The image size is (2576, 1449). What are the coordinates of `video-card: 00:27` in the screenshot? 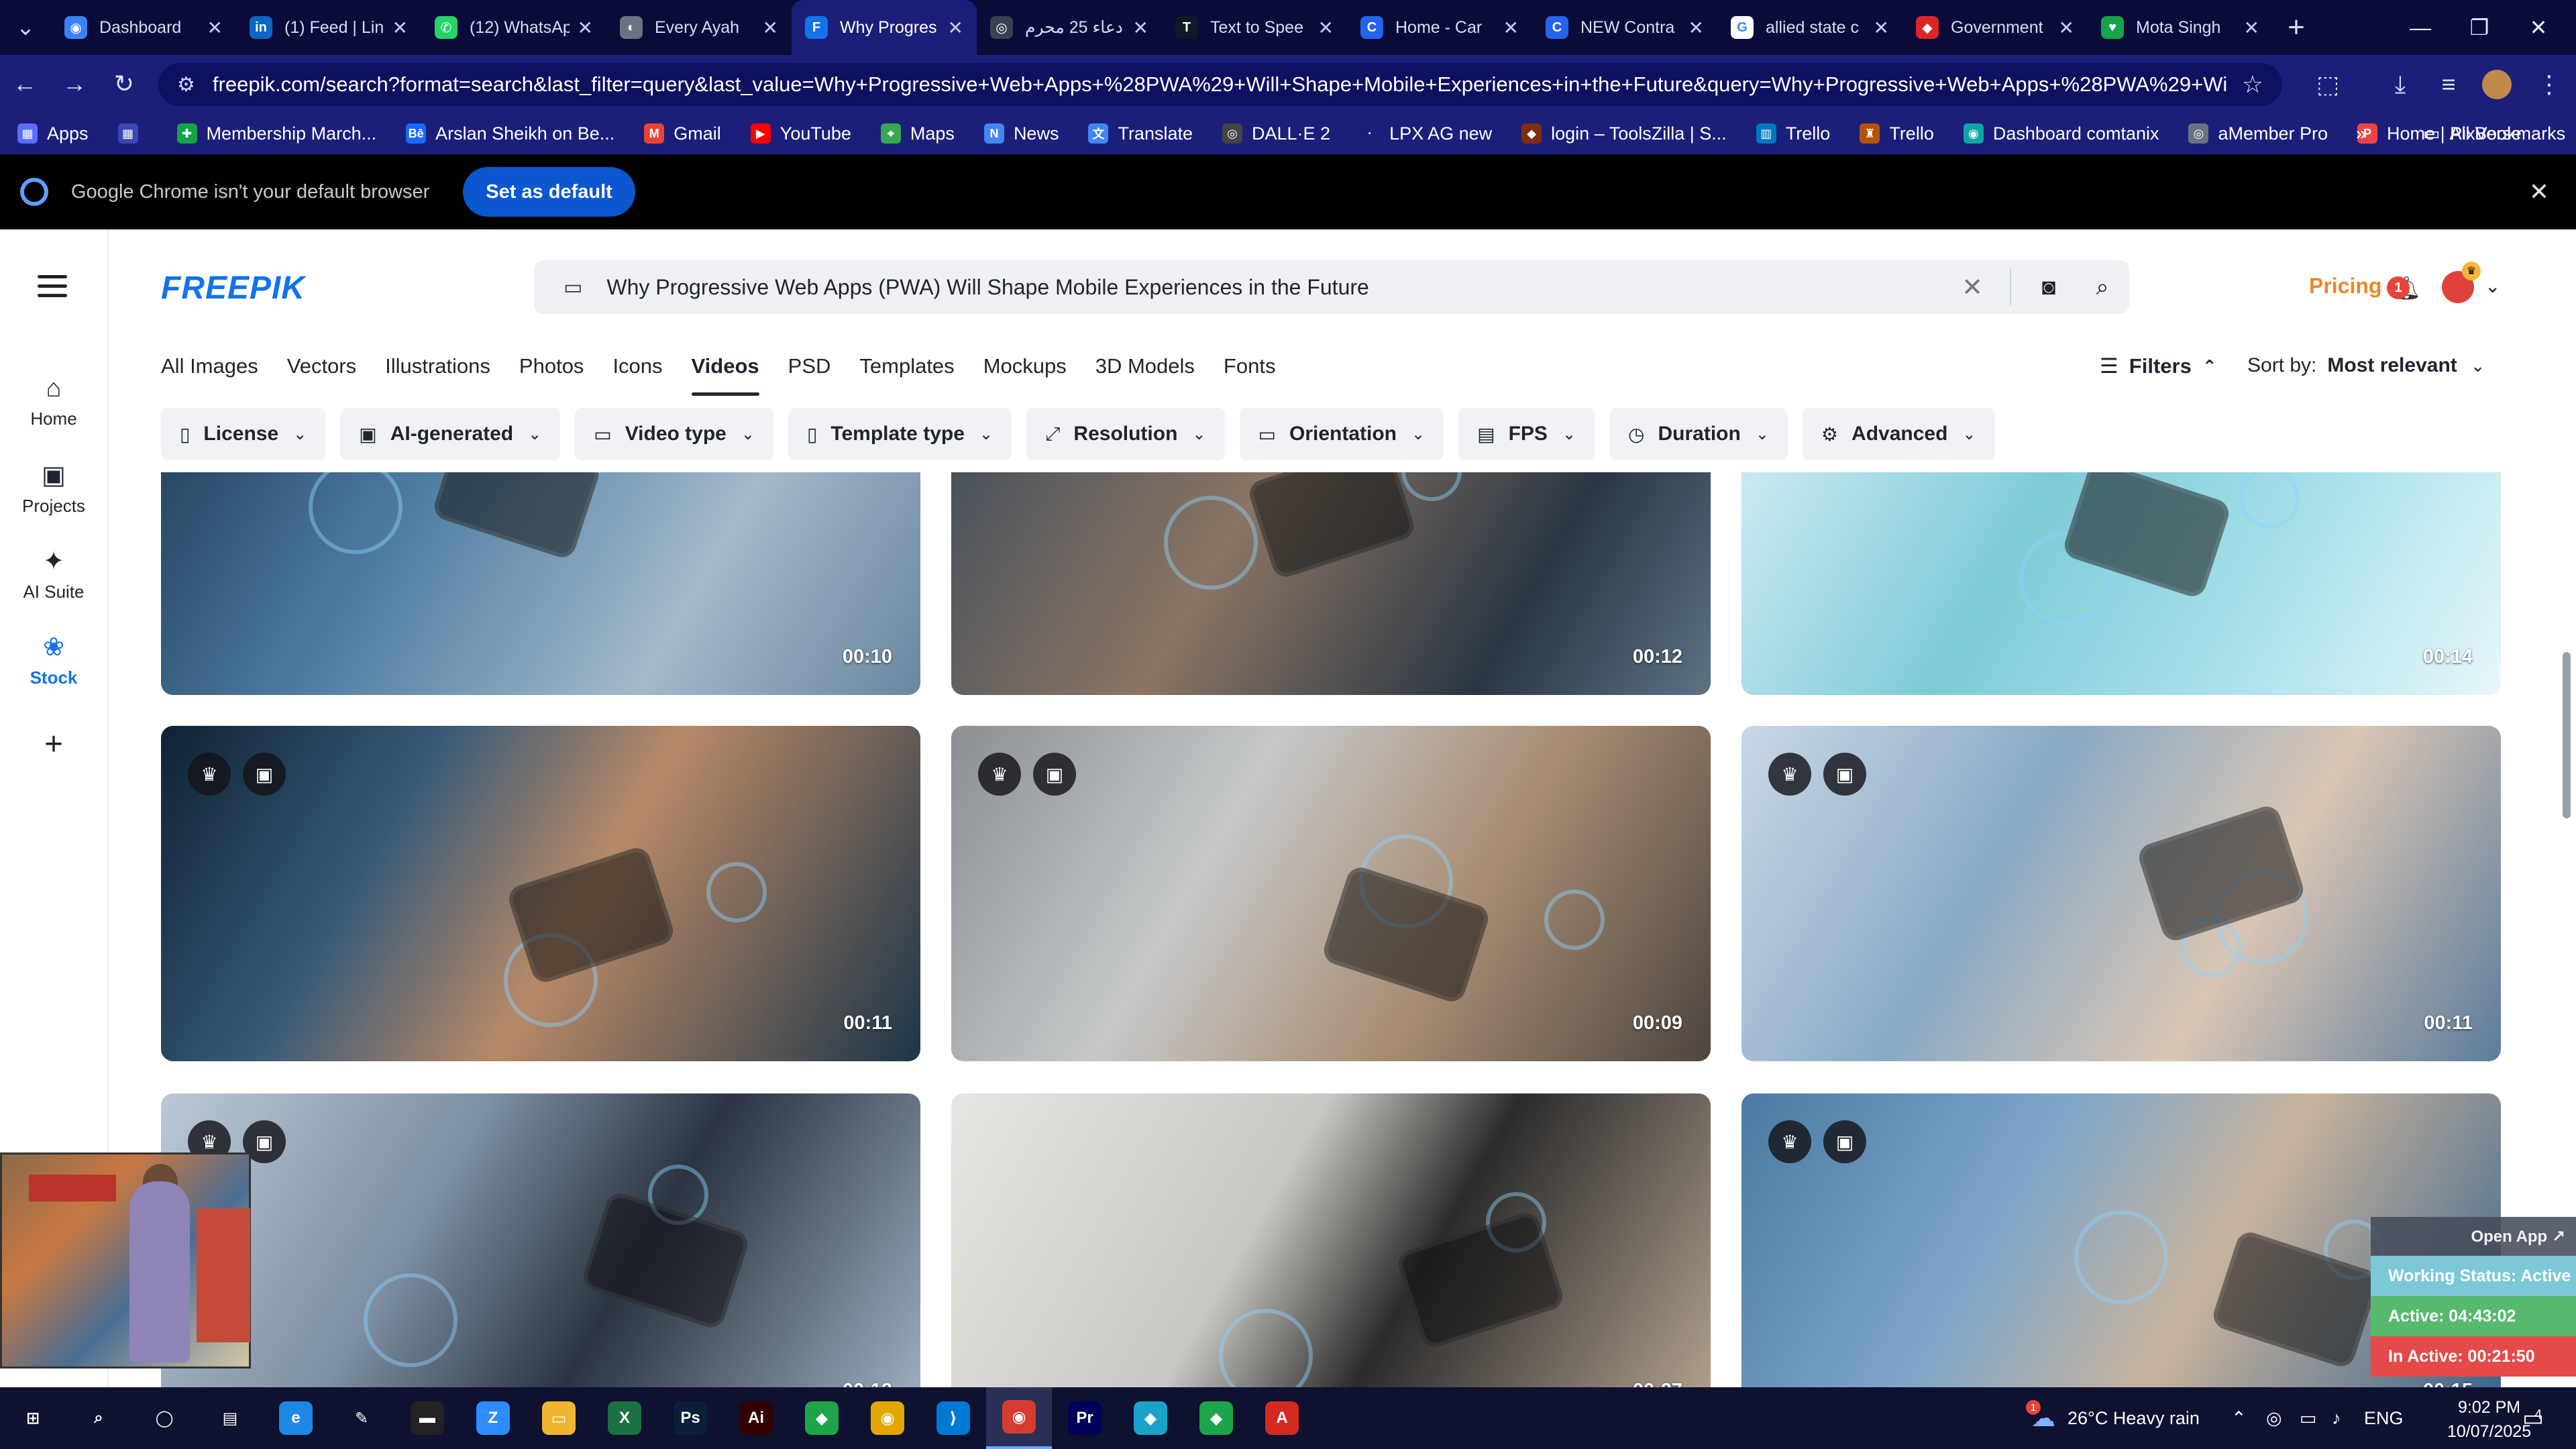 It's located at (1331, 1240).